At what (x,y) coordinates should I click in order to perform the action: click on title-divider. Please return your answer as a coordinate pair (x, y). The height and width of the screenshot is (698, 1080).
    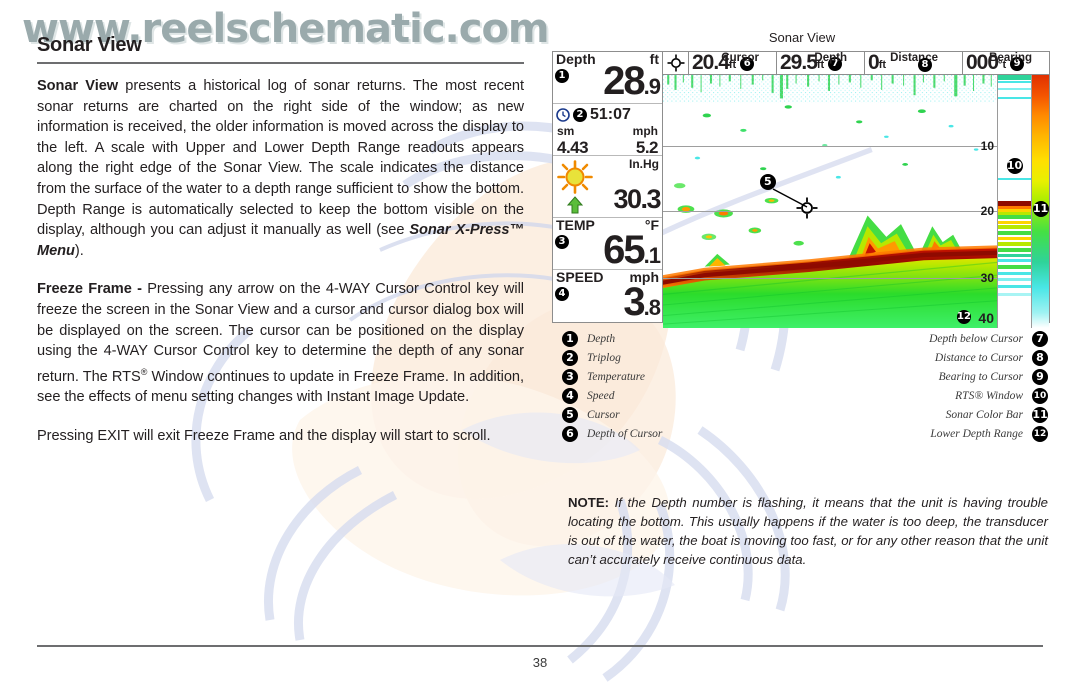
    Looking at the image, I should click on (280, 63).